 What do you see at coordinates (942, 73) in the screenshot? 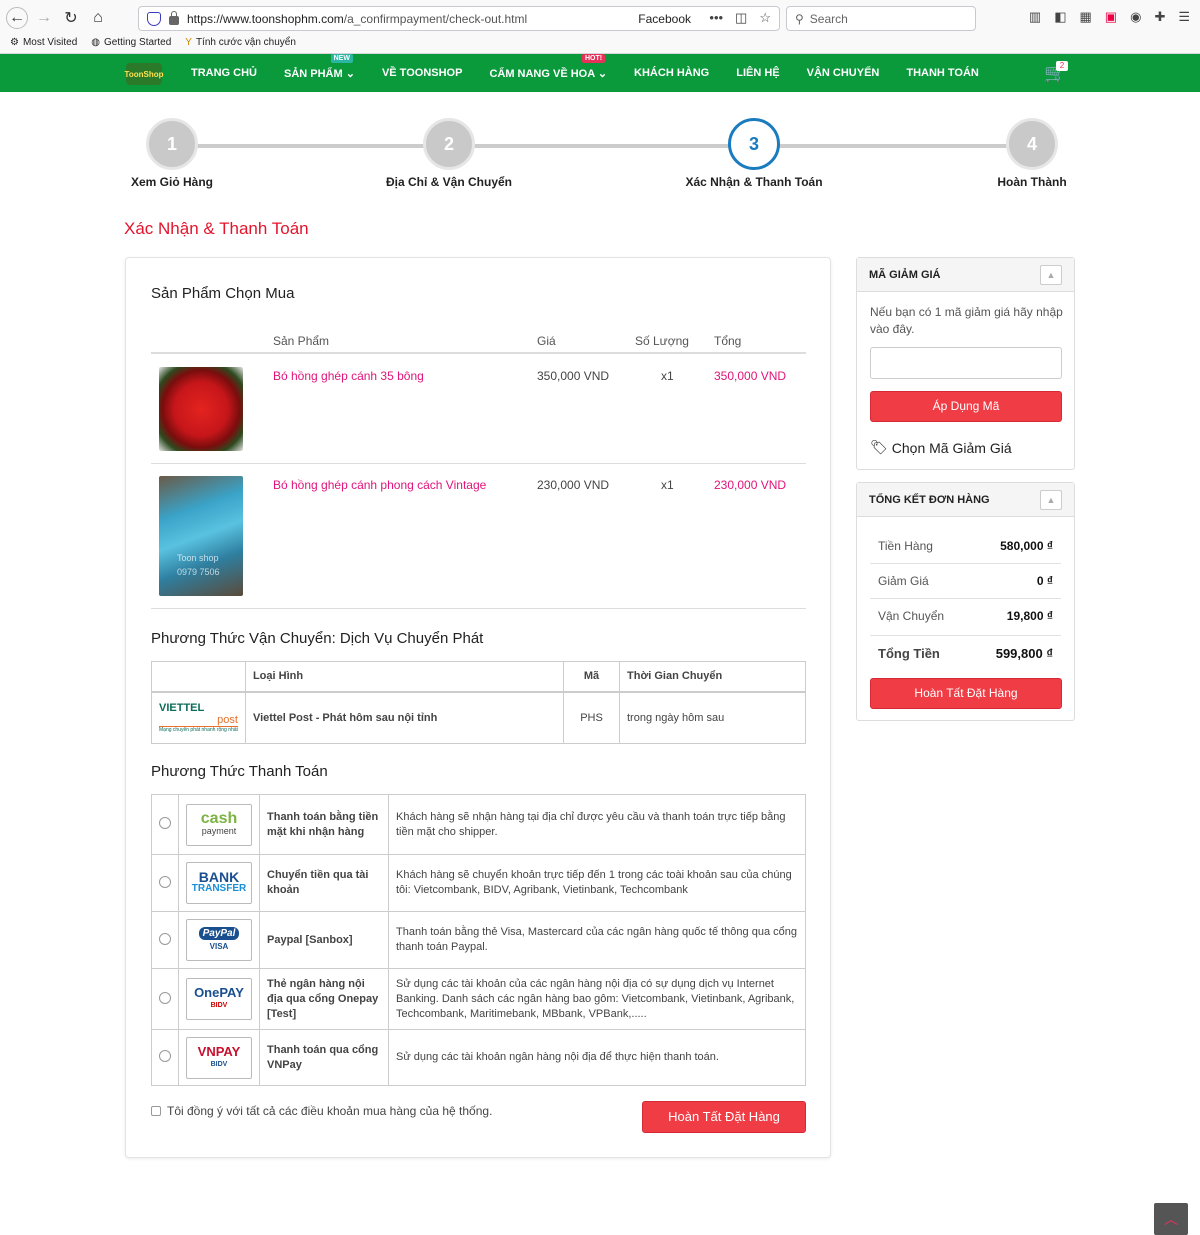
I see `menu-item-payment: THANH TOÁN` at bounding box center [942, 73].